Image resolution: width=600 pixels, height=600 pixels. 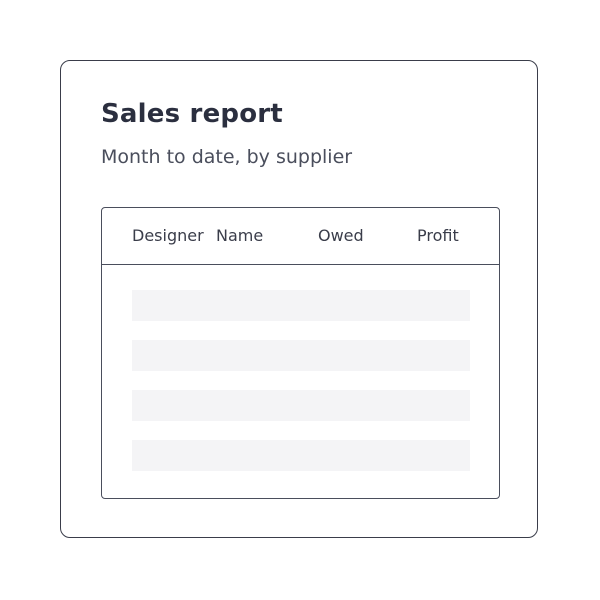 What do you see at coordinates (239, 235) in the screenshot?
I see `column-header-name: Name` at bounding box center [239, 235].